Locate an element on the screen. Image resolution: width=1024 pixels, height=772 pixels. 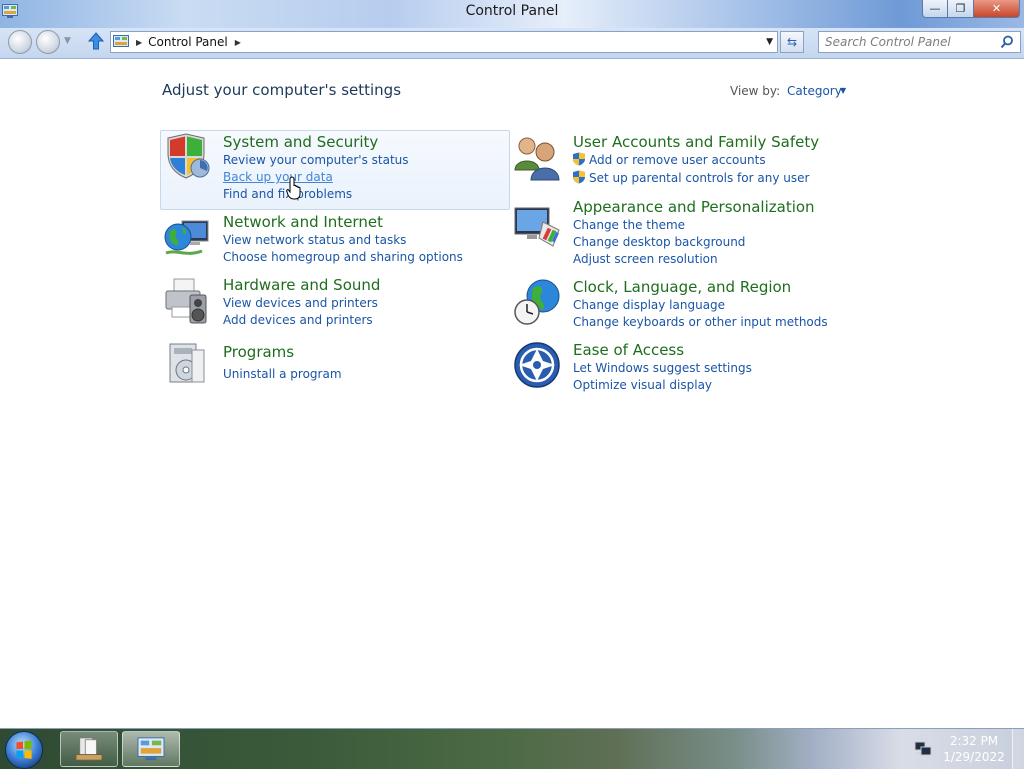
link-homegroup: Choose homegroup and sharing options is located at coordinates (343, 257).